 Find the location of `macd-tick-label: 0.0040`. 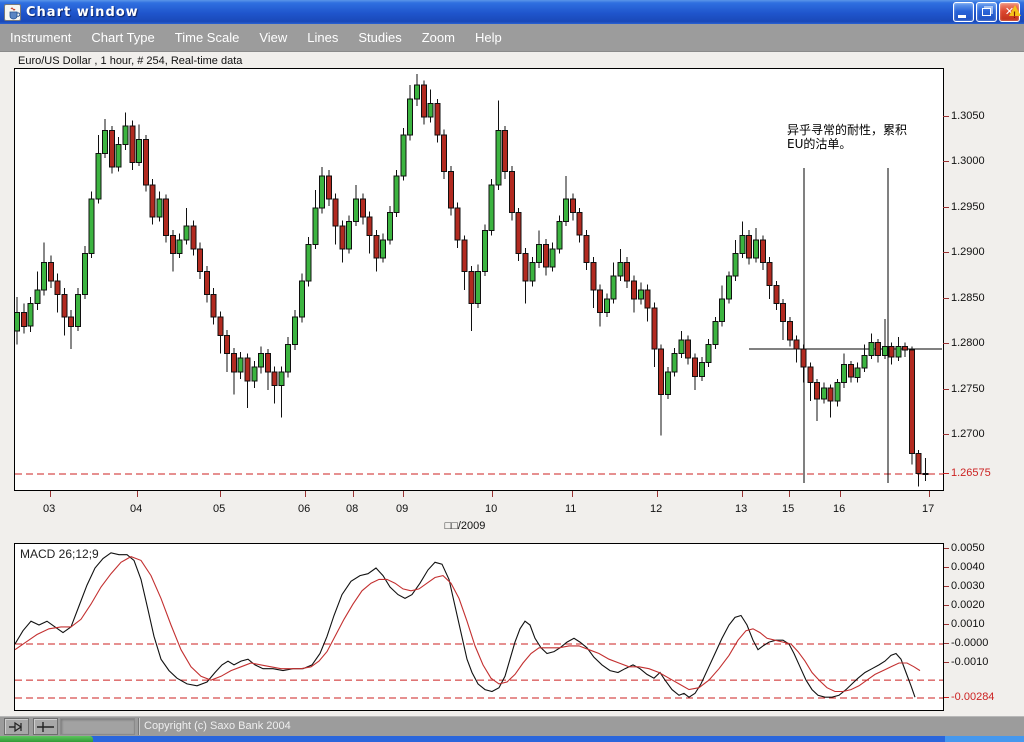

macd-tick-label: 0.0040 is located at coordinates (968, 567).